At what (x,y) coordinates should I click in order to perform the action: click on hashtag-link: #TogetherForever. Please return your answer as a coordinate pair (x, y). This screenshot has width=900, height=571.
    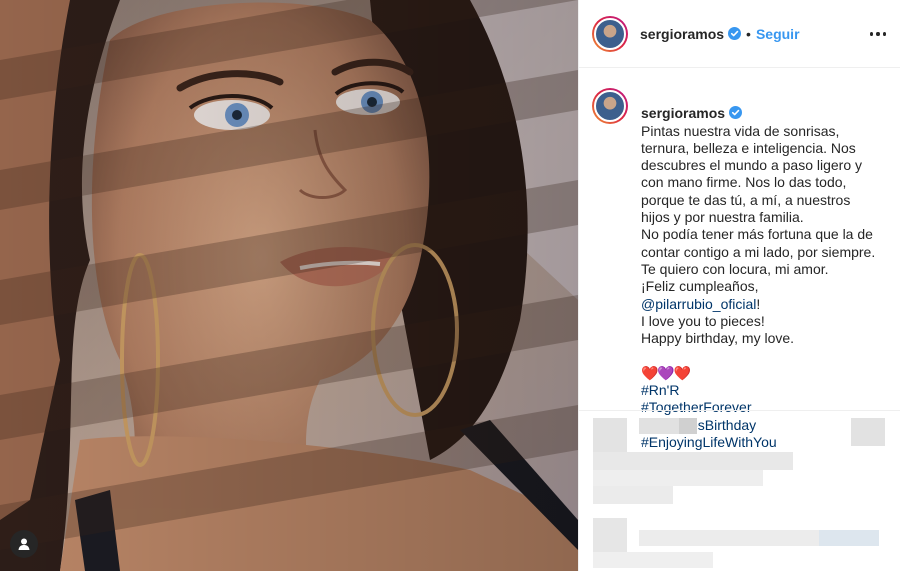
    Looking at the image, I should click on (696, 407).